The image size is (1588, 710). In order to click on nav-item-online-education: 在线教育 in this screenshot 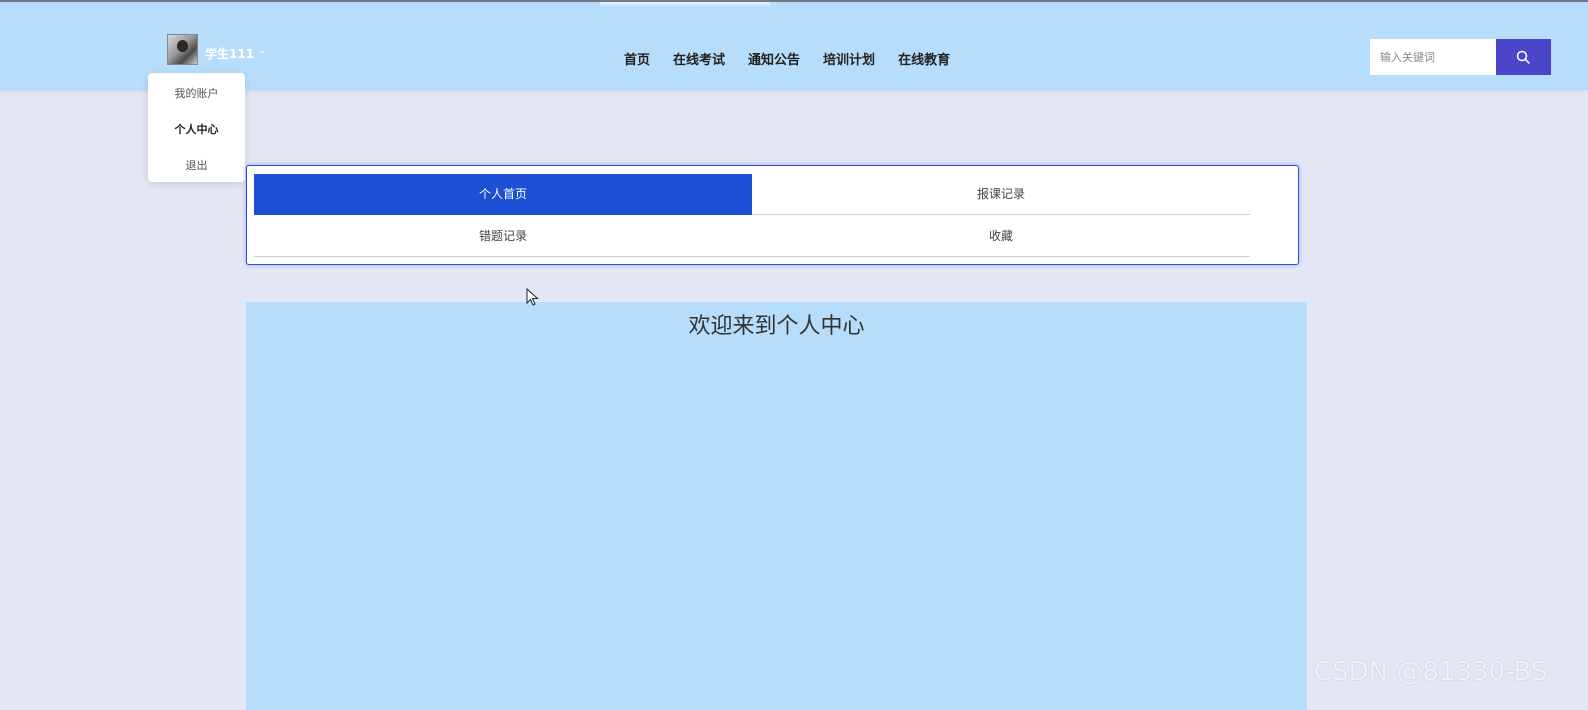, I will do `click(924, 58)`.